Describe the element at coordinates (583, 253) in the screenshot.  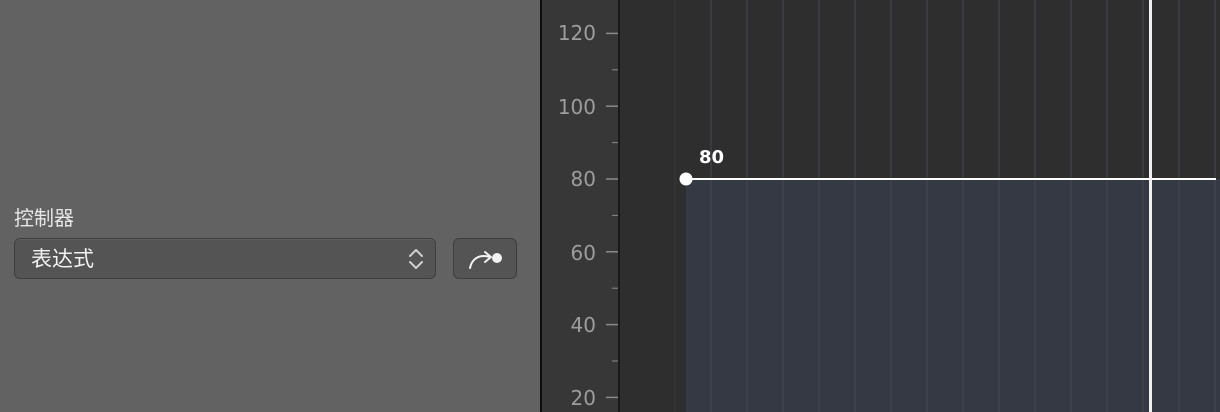
I see `ruler-label-60: 60` at that location.